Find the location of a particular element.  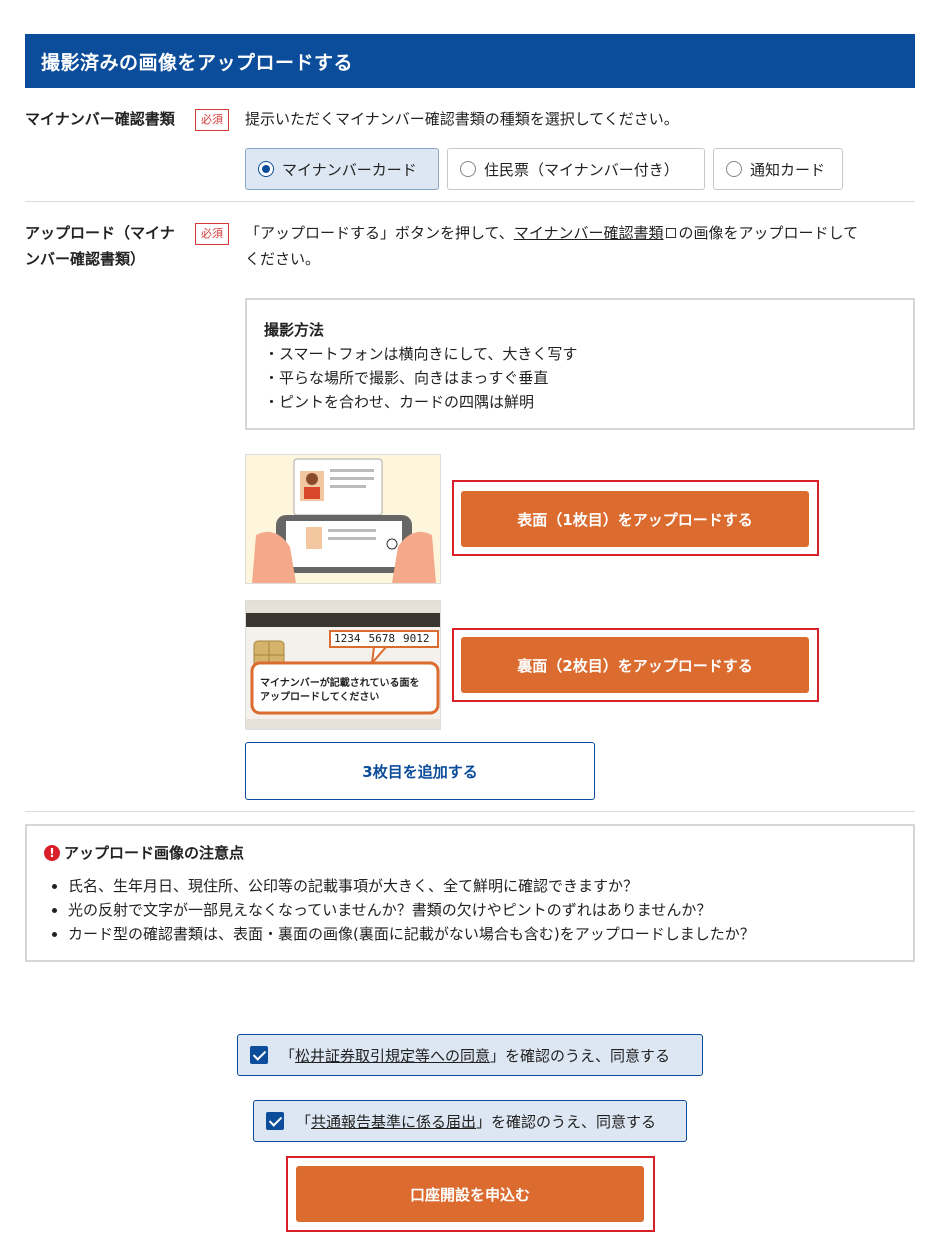

radio-mynumber-card: マイナンバーカード is located at coordinates (342, 169).